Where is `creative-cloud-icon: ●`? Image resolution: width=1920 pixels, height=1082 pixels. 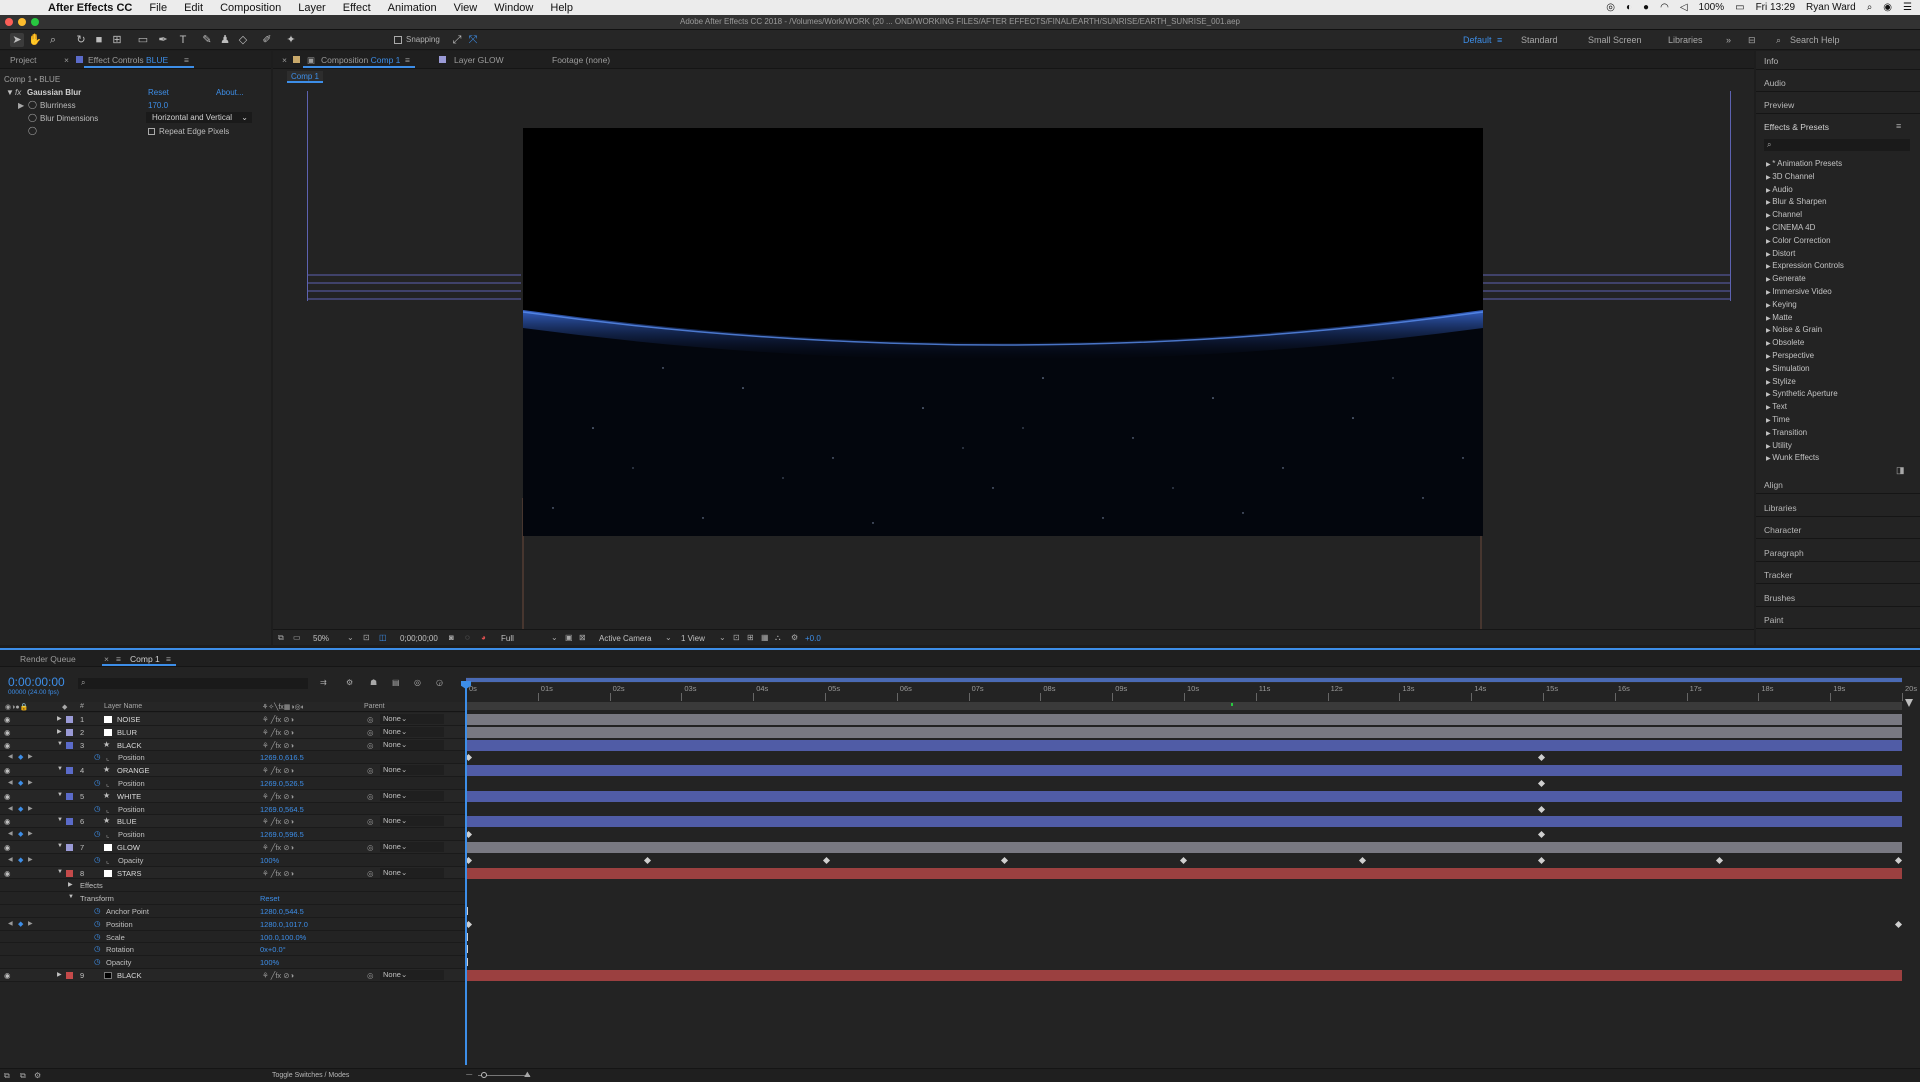
creative-cloud-icon: ● is located at coordinates (1646, 7).